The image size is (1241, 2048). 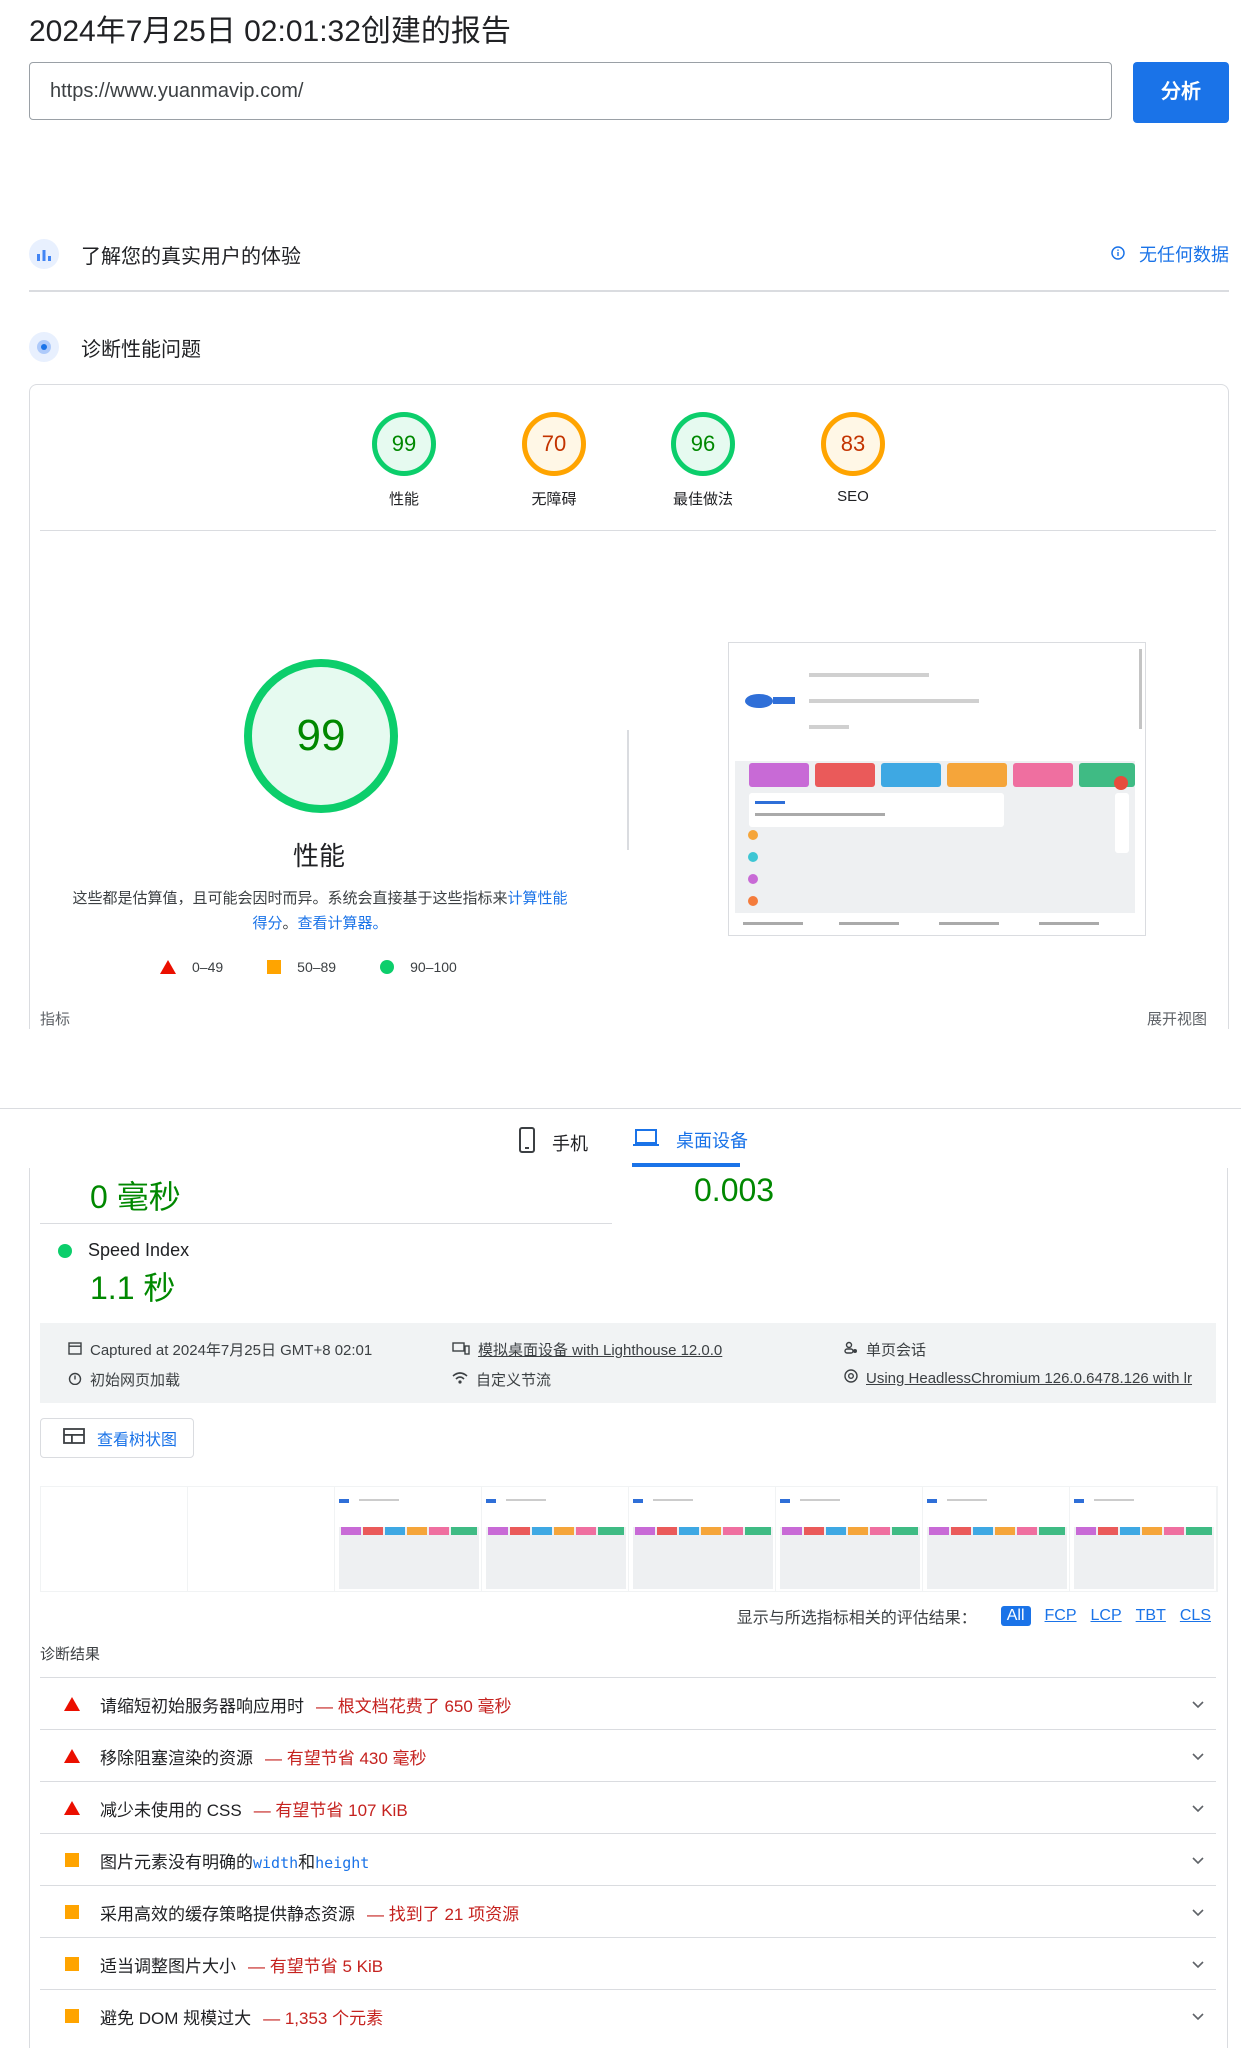 I want to click on page-title: 2024年7月25日 02:01:32创建的报告, so click(x=270, y=31).